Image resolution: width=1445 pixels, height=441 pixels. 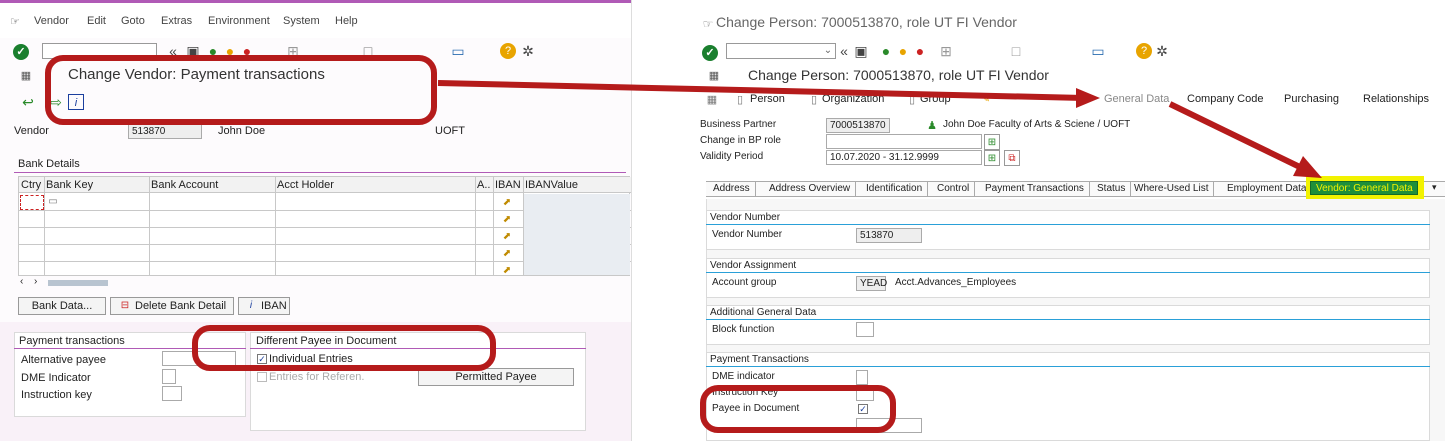 What do you see at coordinates (172, 306) in the screenshot?
I see `delete-bank-detail-button: ⊟ Delete Bank Detail` at bounding box center [172, 306].